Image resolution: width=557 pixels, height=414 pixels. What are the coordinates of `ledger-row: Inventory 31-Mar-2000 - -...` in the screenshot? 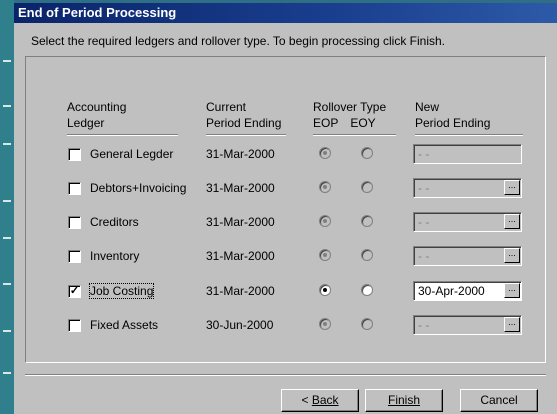 It's located at (285, 256).